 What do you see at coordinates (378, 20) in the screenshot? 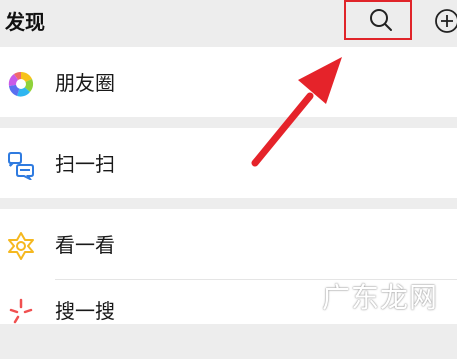
I see `search-highlight-box` at bounding box center [378, 20].